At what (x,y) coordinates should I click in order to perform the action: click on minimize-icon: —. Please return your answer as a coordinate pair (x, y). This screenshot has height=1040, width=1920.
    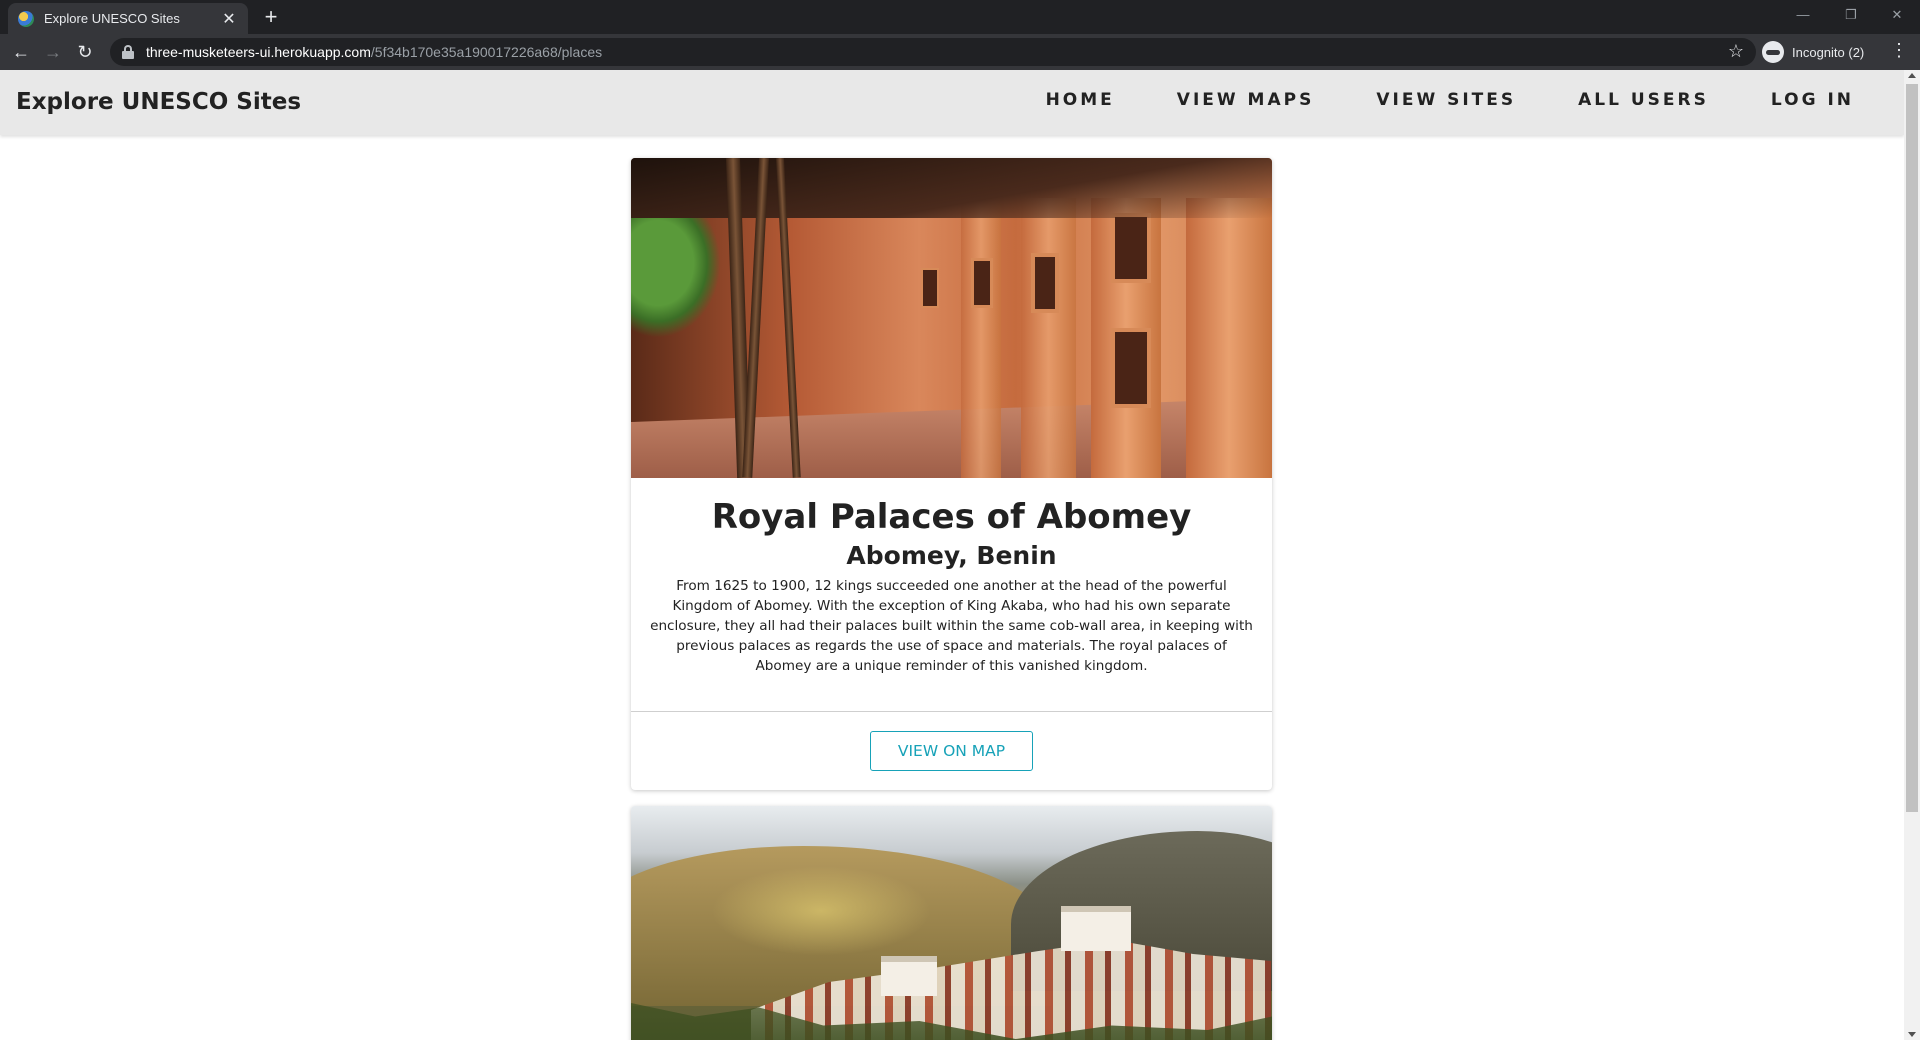
    Looking at the image, I should click on (1803, 15).